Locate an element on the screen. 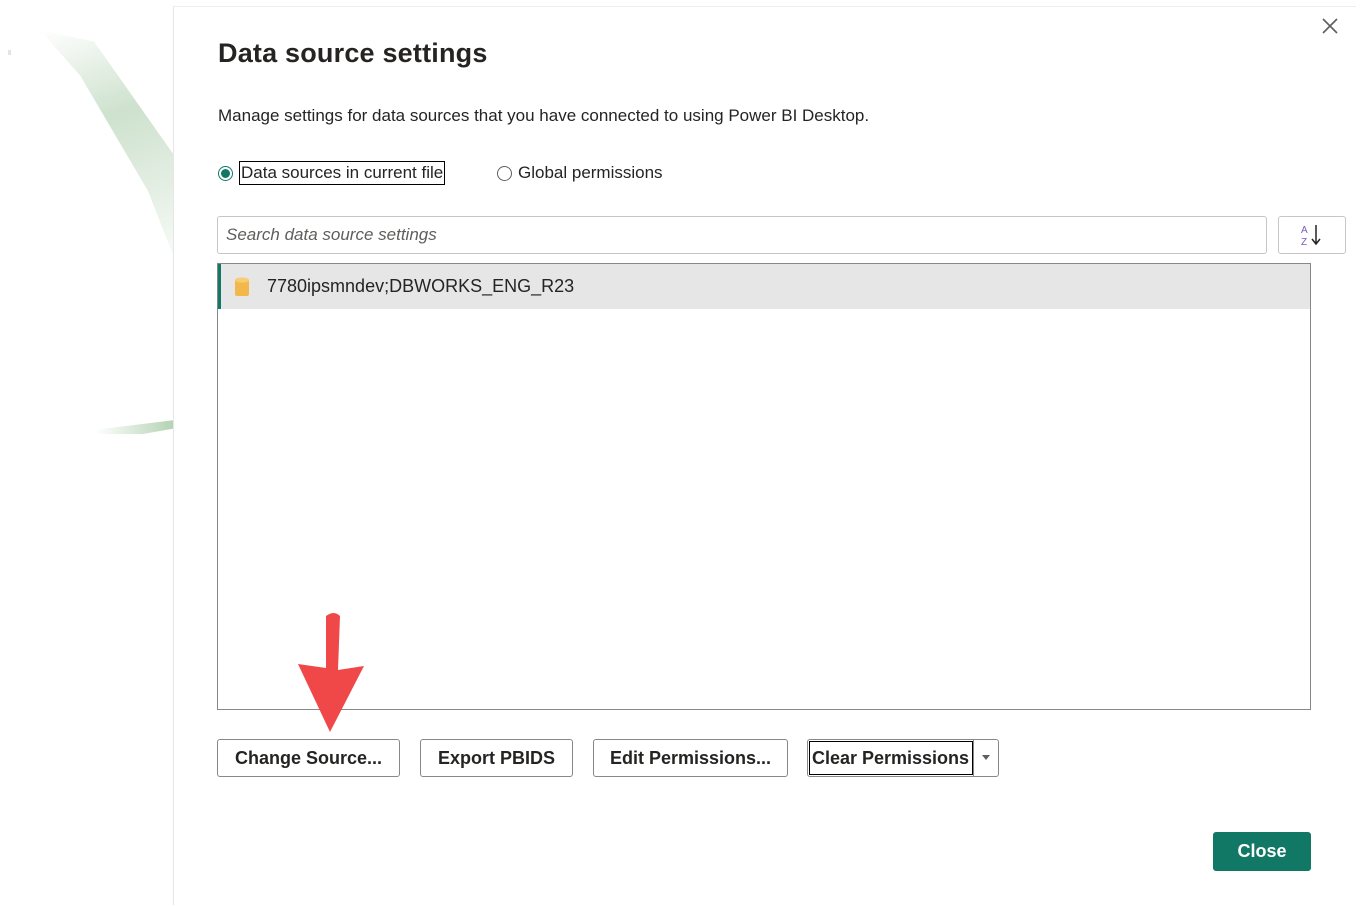 Image resolution: width=1363 pixels, height=906 pixels. sort-az-icon: A Z is located at coordinates (1311, 236).